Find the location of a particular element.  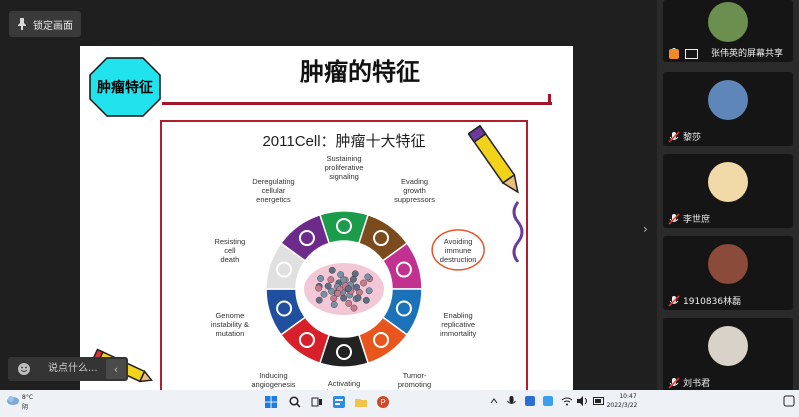

participant-name: 黎莎 is located at coordinates (692, 138).